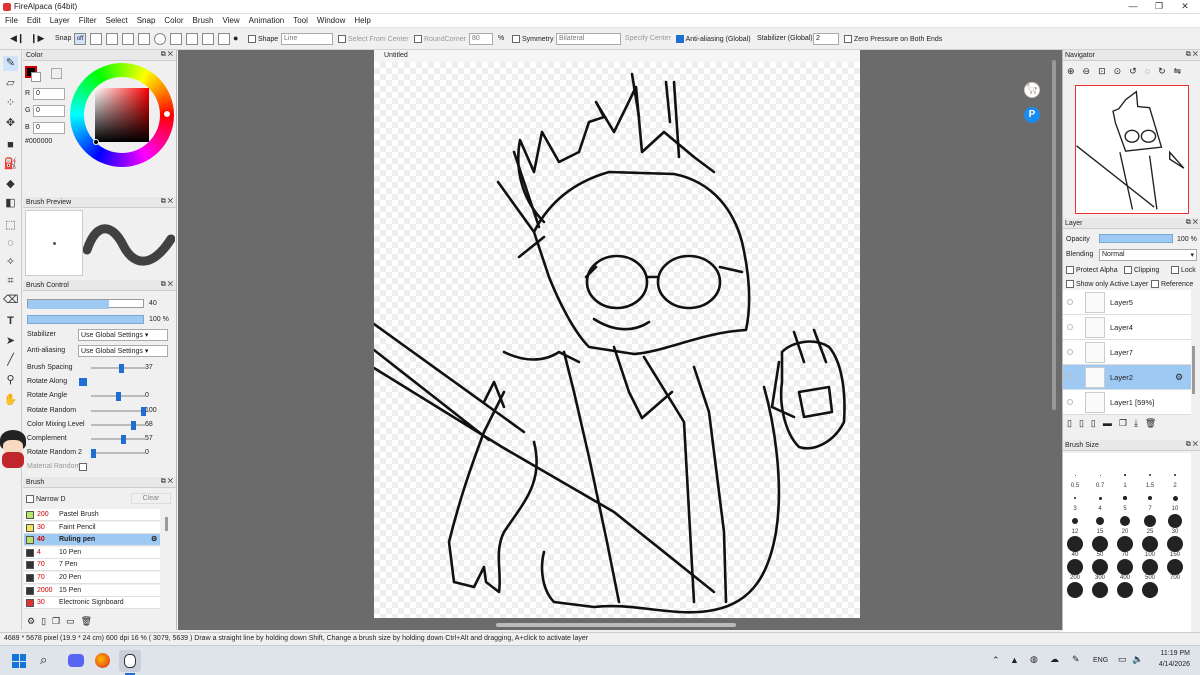  I want to click on b-input: 0, so click(49, 128).